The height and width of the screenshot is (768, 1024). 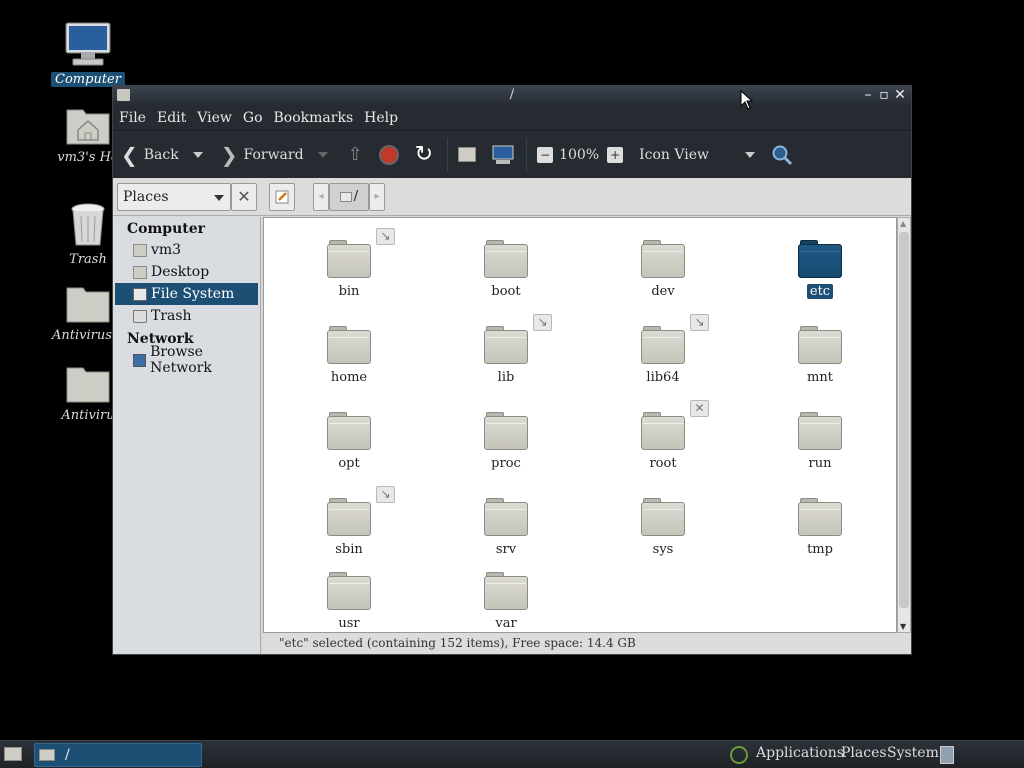 I want to click on sidebar-item-desktop: Desktop, so click(x=186, y=272).